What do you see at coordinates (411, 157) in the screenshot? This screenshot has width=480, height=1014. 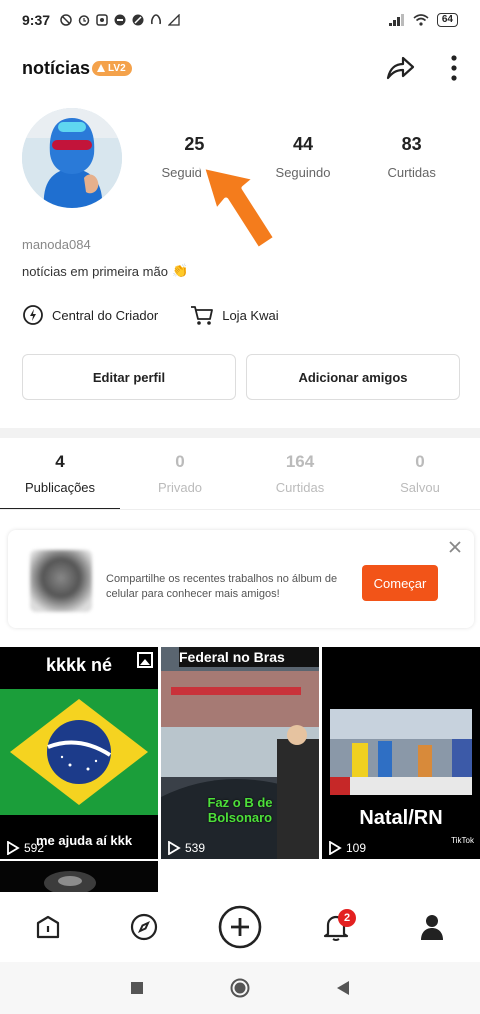 I see `stat-likes: 83 Curtidas` at bounding box center [411, 157].